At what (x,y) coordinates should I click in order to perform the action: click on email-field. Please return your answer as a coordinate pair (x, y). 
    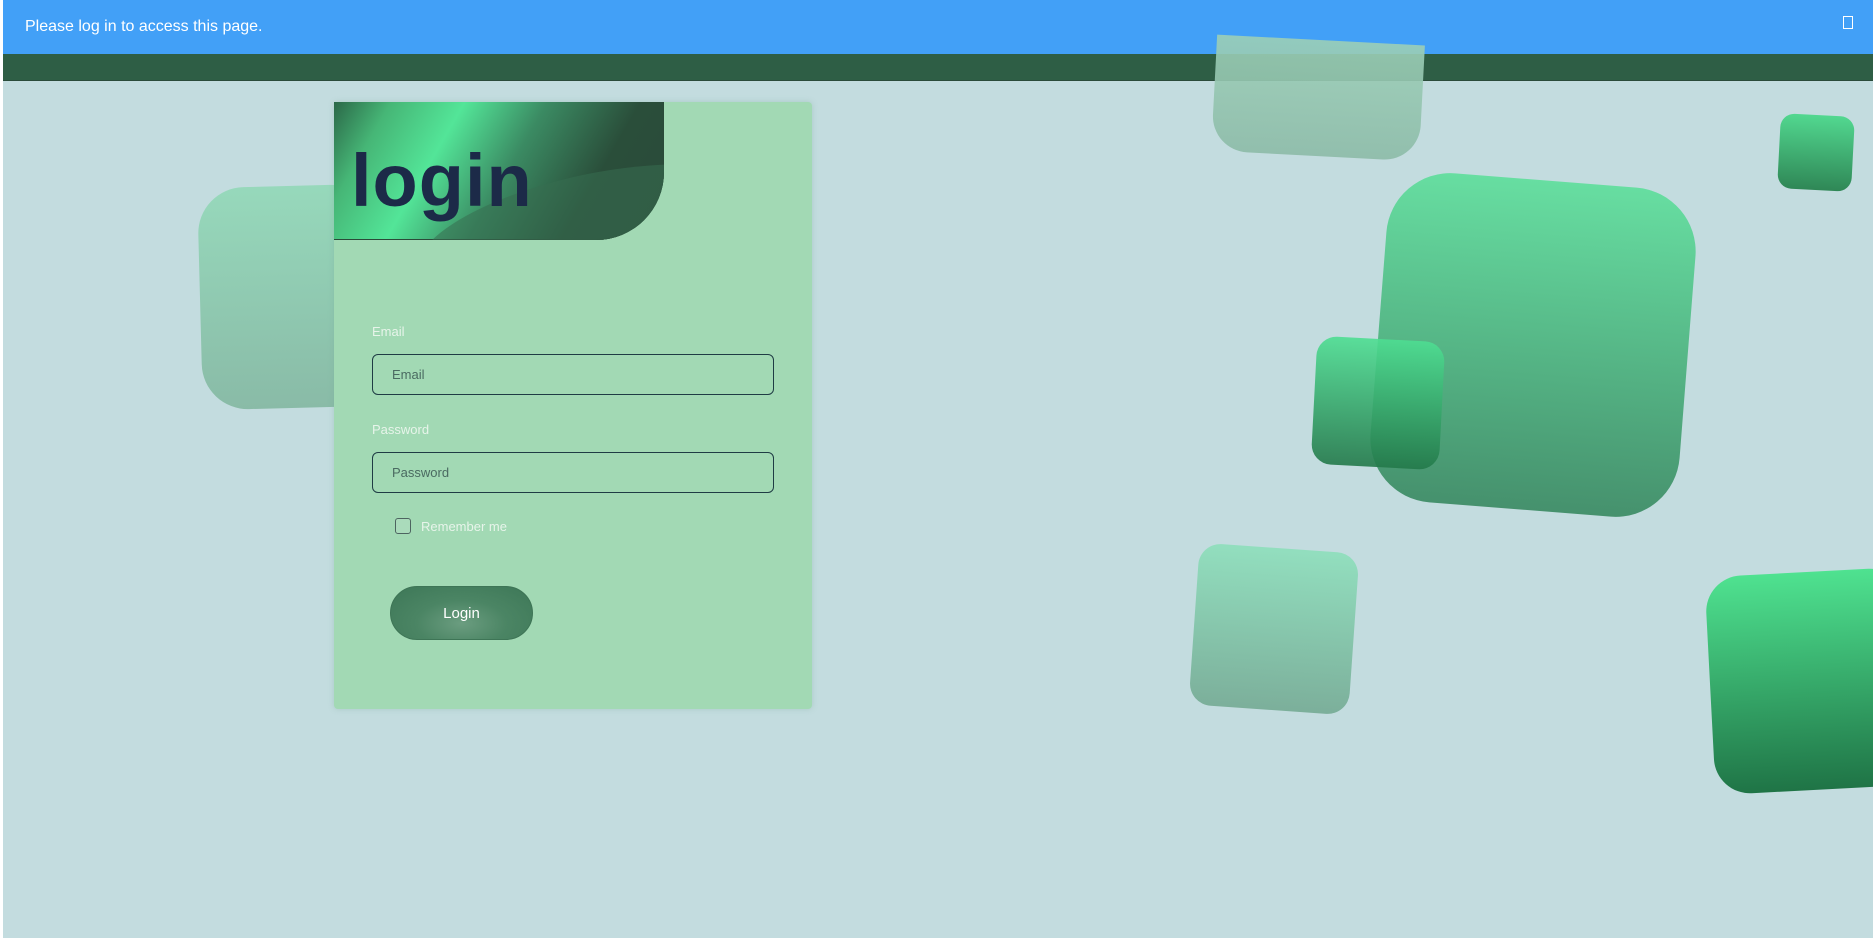
    Looking at the image, I should click on (573, 374).